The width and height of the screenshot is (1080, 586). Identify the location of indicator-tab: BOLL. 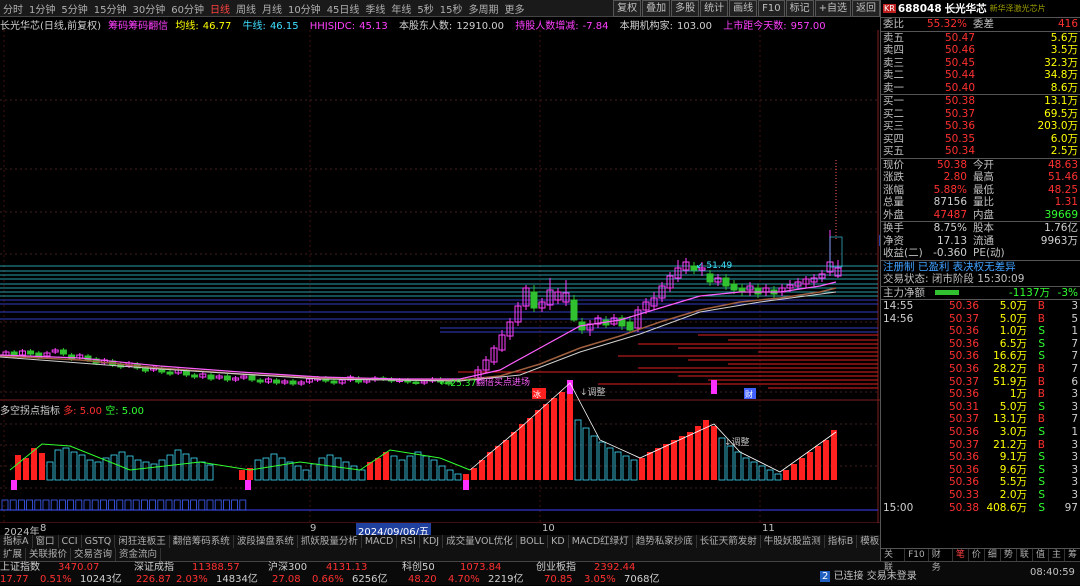
(533, 541).